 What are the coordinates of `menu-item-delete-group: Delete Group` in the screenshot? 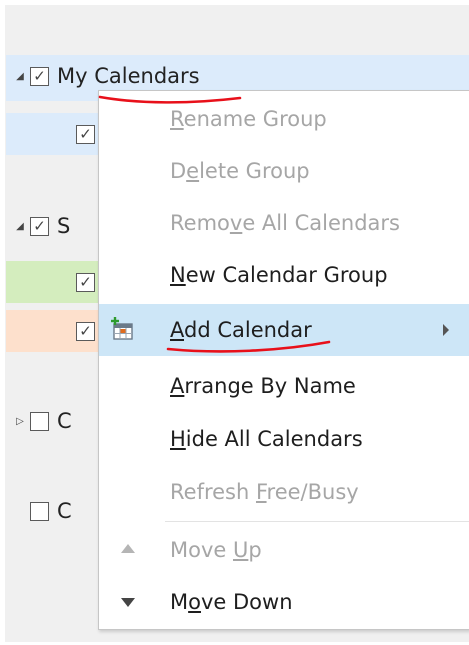 It's located at (284, 171).